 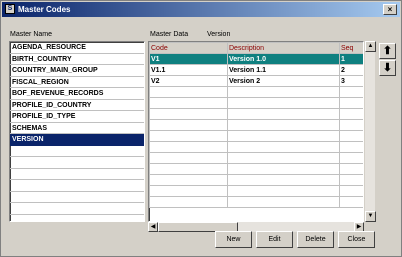 I want to click on list-item: PROFILE_ID_COUNTRY, so click(x=77, y=105).